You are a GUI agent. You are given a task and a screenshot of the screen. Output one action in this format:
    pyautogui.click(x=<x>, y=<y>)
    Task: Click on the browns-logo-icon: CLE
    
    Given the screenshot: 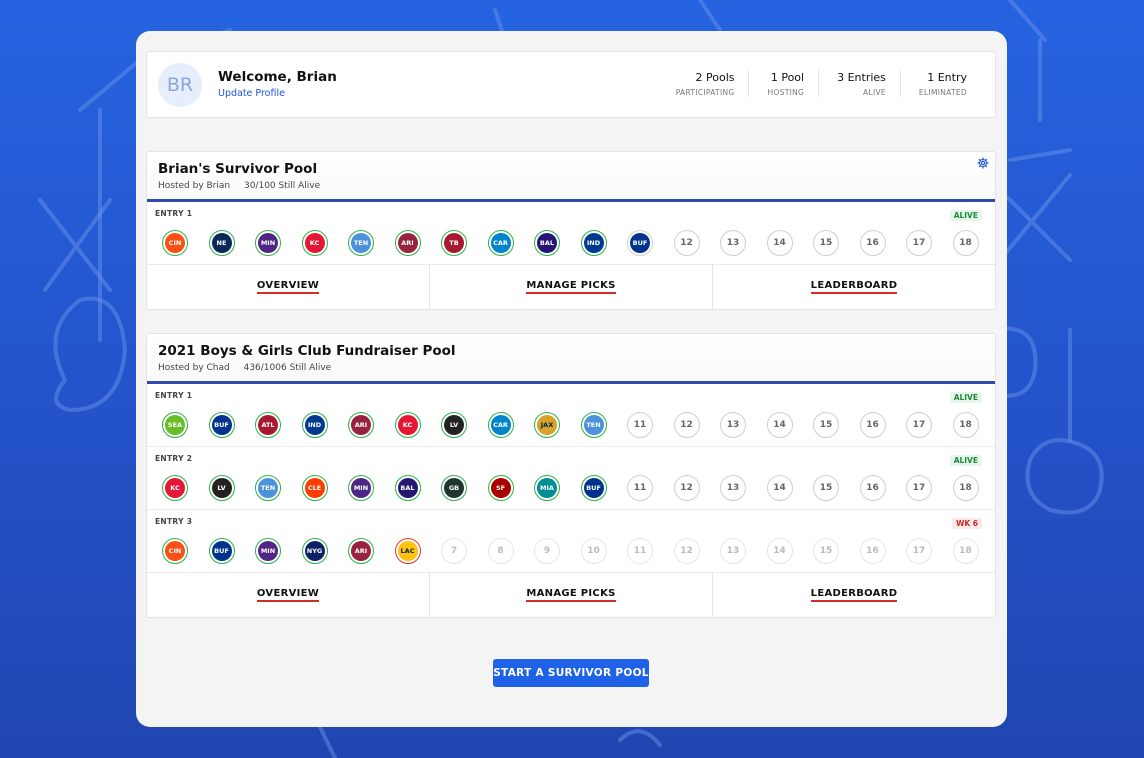 What is the action you would take?
    pyautogui.click(x=314, y=488)
    